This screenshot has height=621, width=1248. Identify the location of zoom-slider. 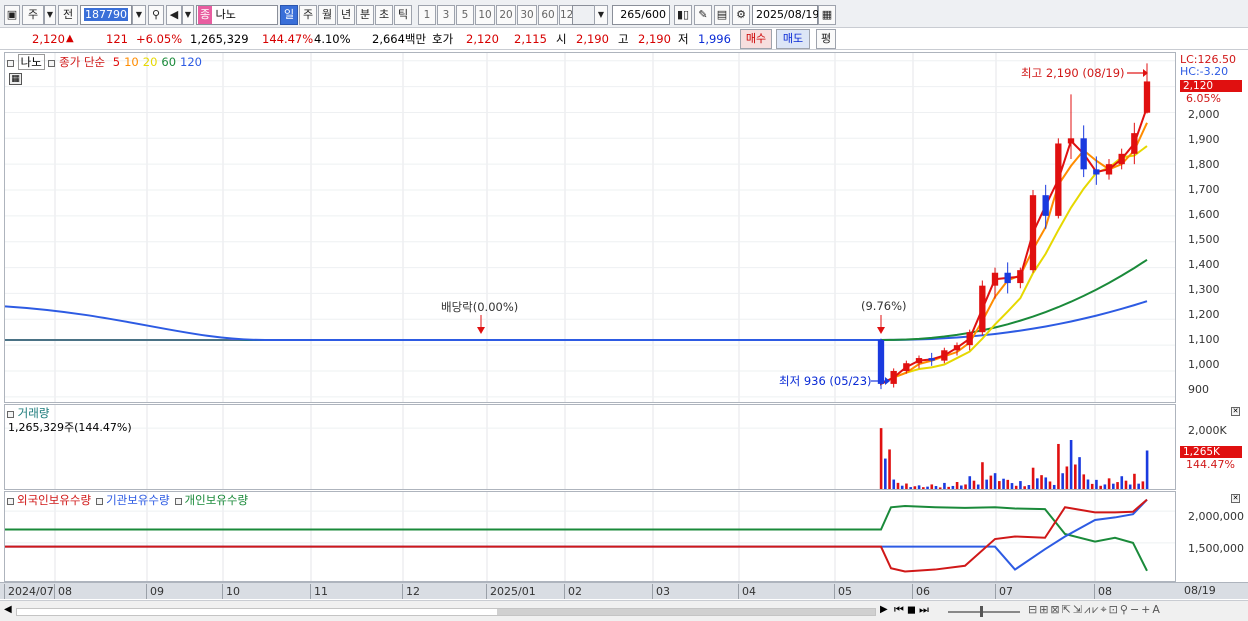
(984, 611).